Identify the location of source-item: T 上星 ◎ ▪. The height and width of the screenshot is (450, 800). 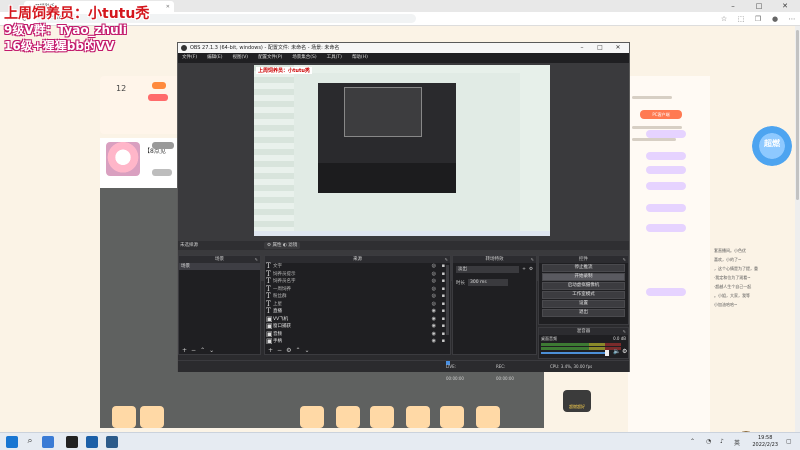
(357, 304).